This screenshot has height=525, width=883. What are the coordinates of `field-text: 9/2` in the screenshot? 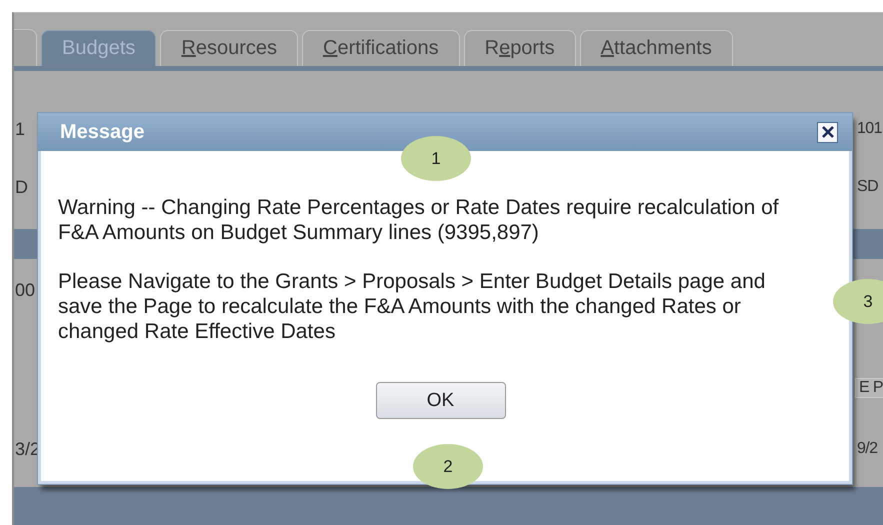 It's located at (867, 449).